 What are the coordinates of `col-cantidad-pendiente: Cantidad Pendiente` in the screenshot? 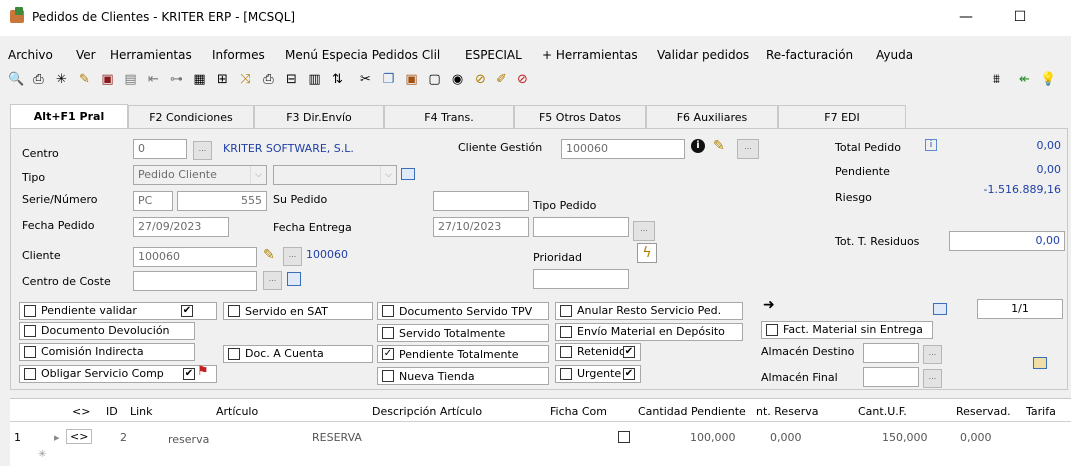 It's located at (692, 411).